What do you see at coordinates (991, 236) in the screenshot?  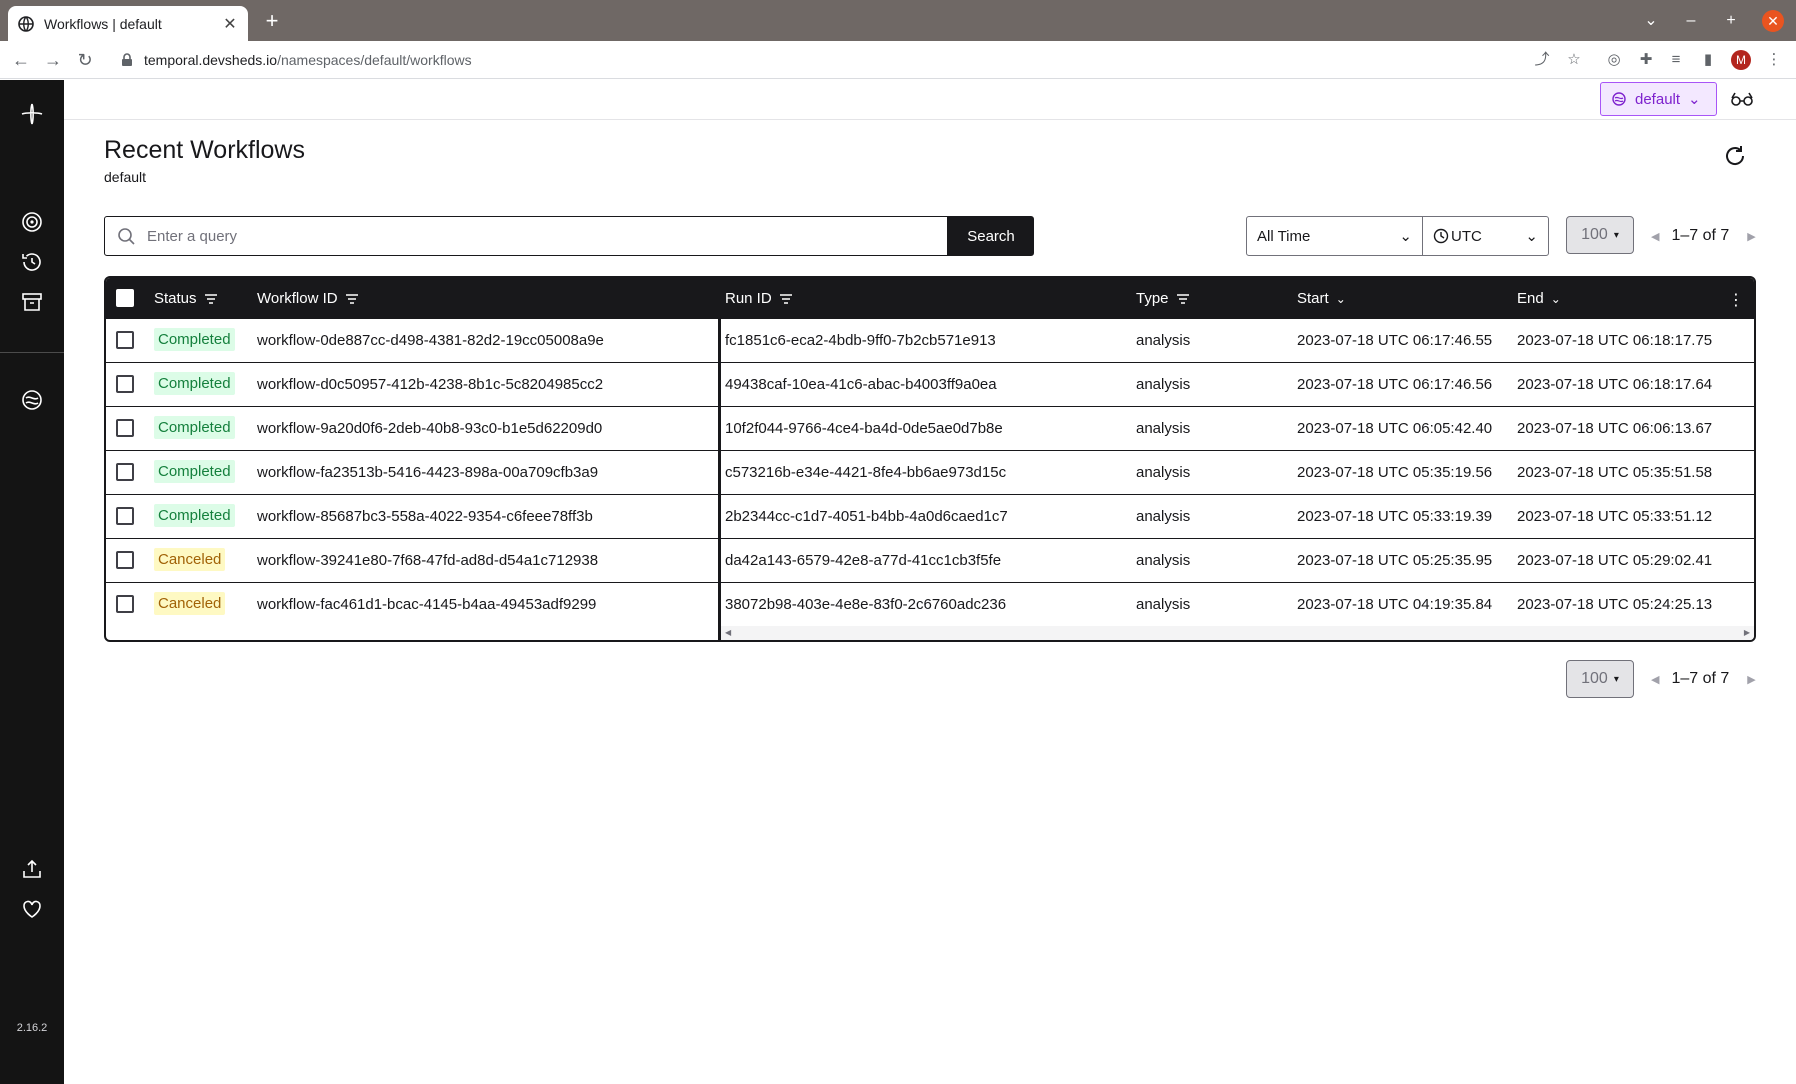 I see `search-button: Search` at bounding box center [991, 236].